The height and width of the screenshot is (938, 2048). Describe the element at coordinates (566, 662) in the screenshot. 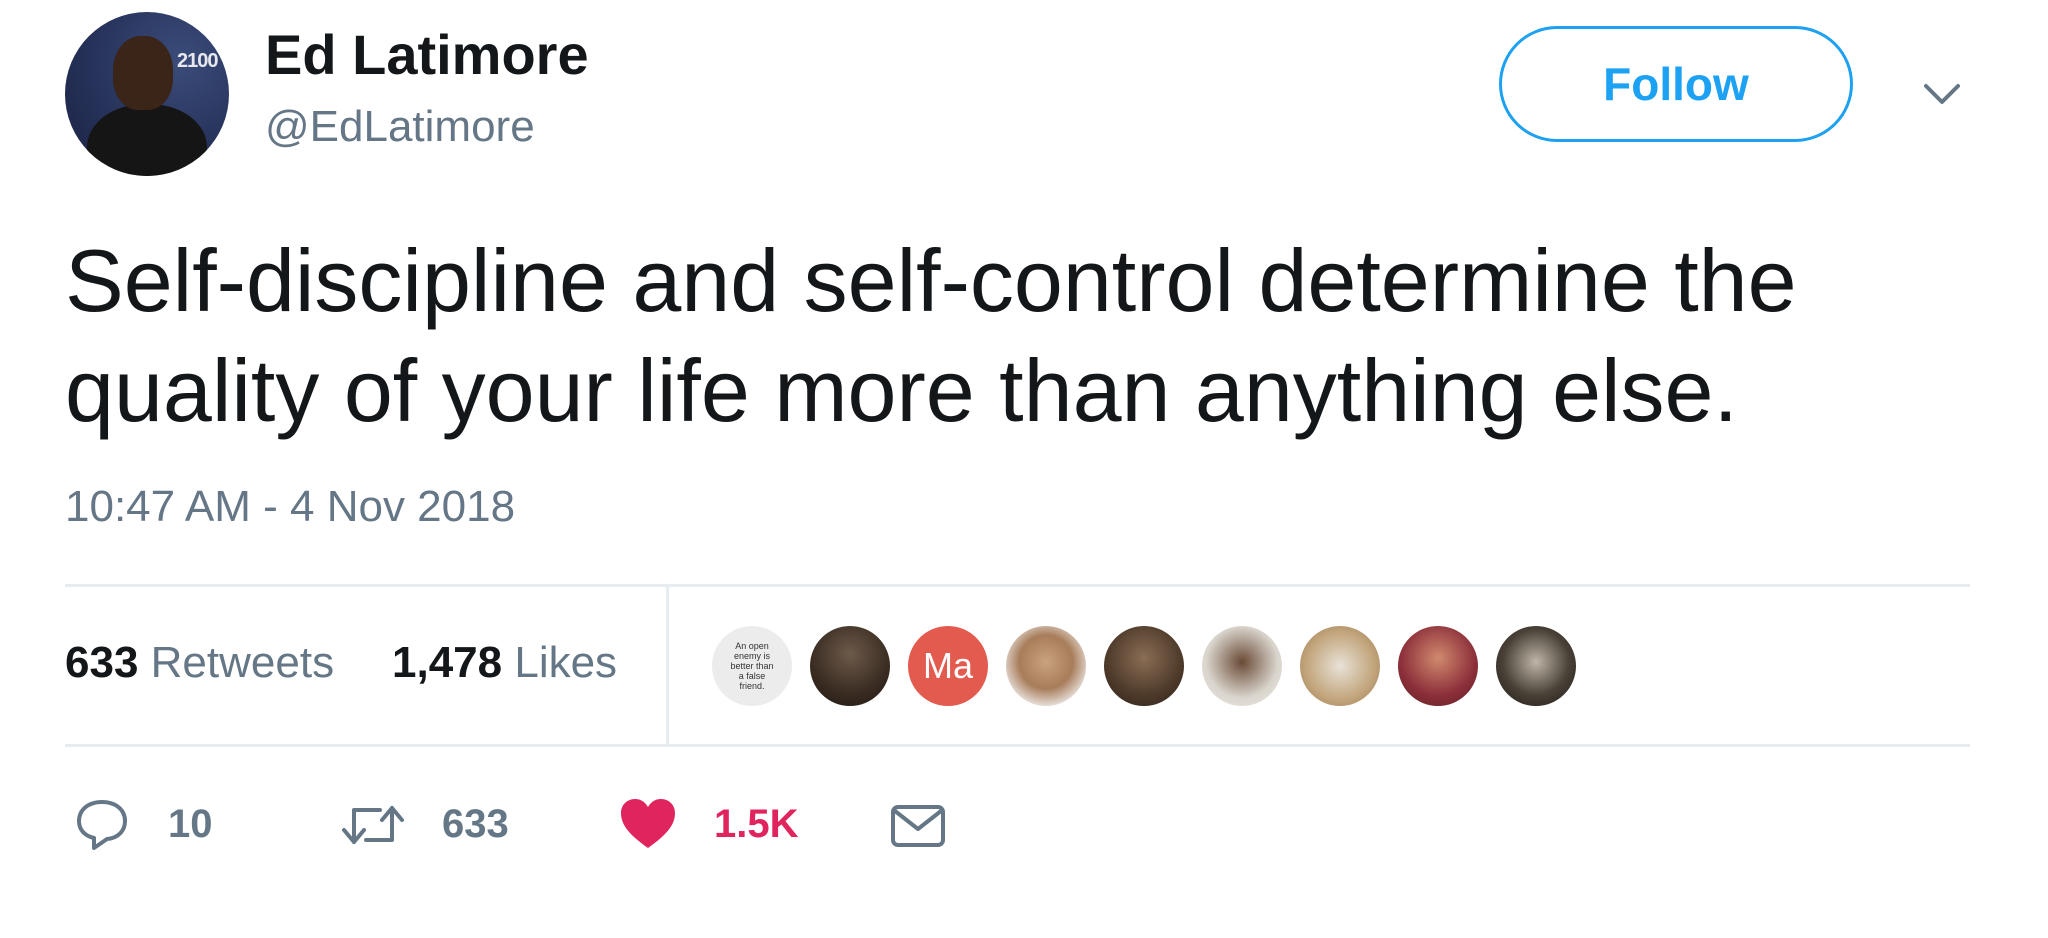

I see `likes-stat-label: Likes` at that location.